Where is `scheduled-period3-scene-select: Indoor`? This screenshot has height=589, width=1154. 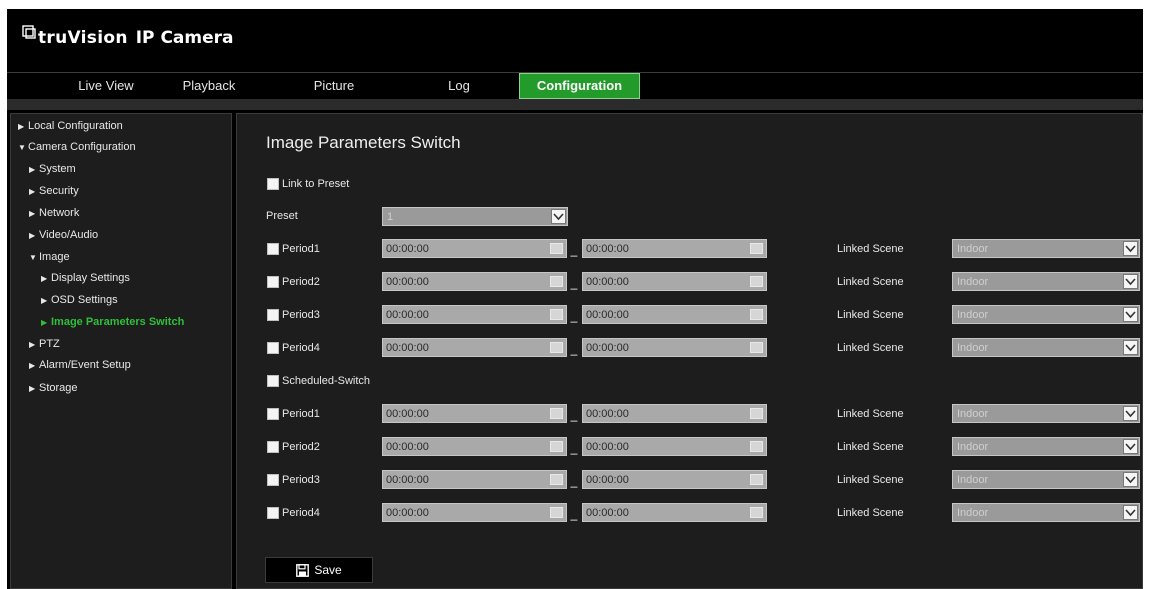 scheduled-period3-scene-select: Indoor is located at coordinates (1046, 479).